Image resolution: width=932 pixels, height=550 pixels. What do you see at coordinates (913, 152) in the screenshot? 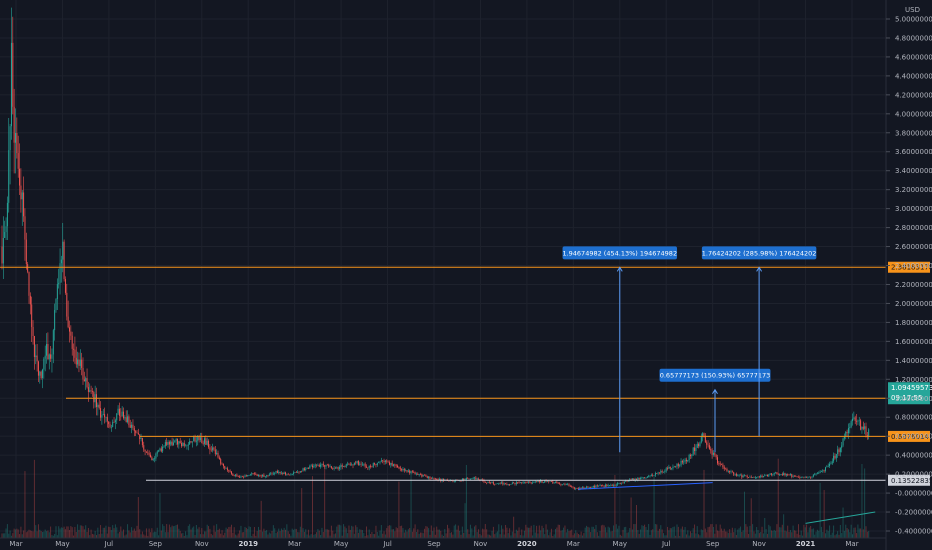
I see `price-tick-label: 3.60000000` at bounding box center [913, 152].